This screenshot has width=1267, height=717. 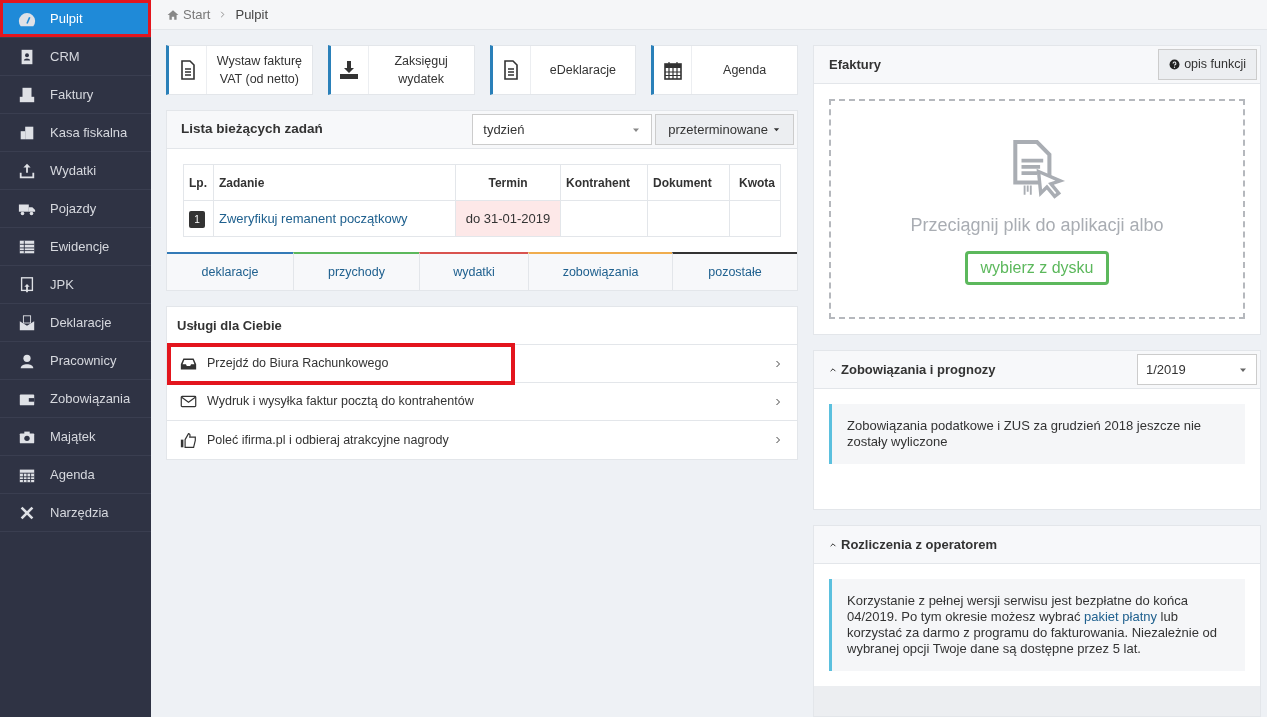 What do you see at coordinates (688, 182) in the screenshot?
I see `column-header: Dokument` at bounding box center [688, 182].